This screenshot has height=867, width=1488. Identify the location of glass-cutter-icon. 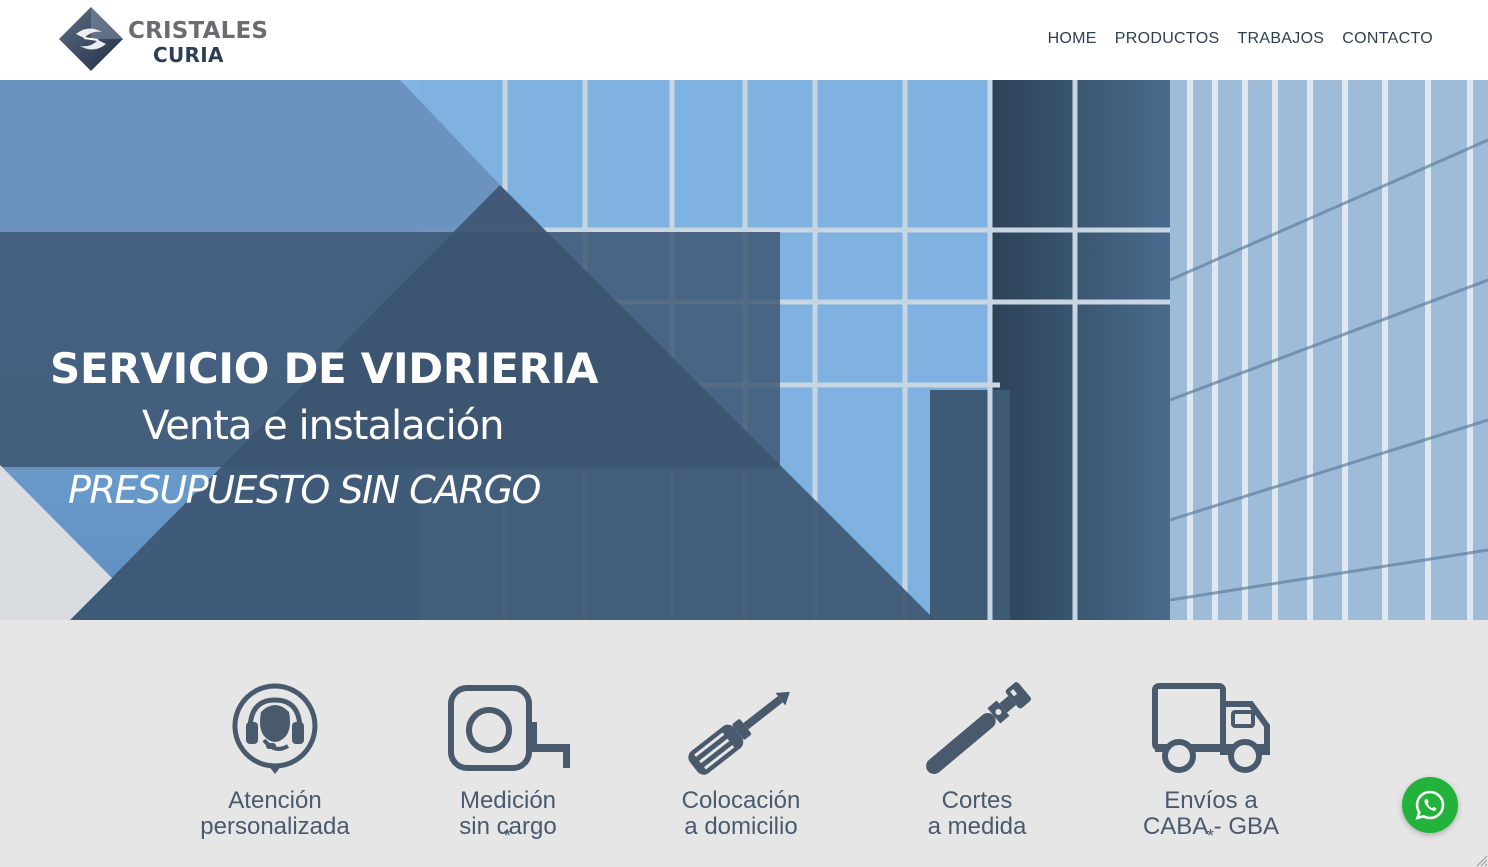
(978, 728).